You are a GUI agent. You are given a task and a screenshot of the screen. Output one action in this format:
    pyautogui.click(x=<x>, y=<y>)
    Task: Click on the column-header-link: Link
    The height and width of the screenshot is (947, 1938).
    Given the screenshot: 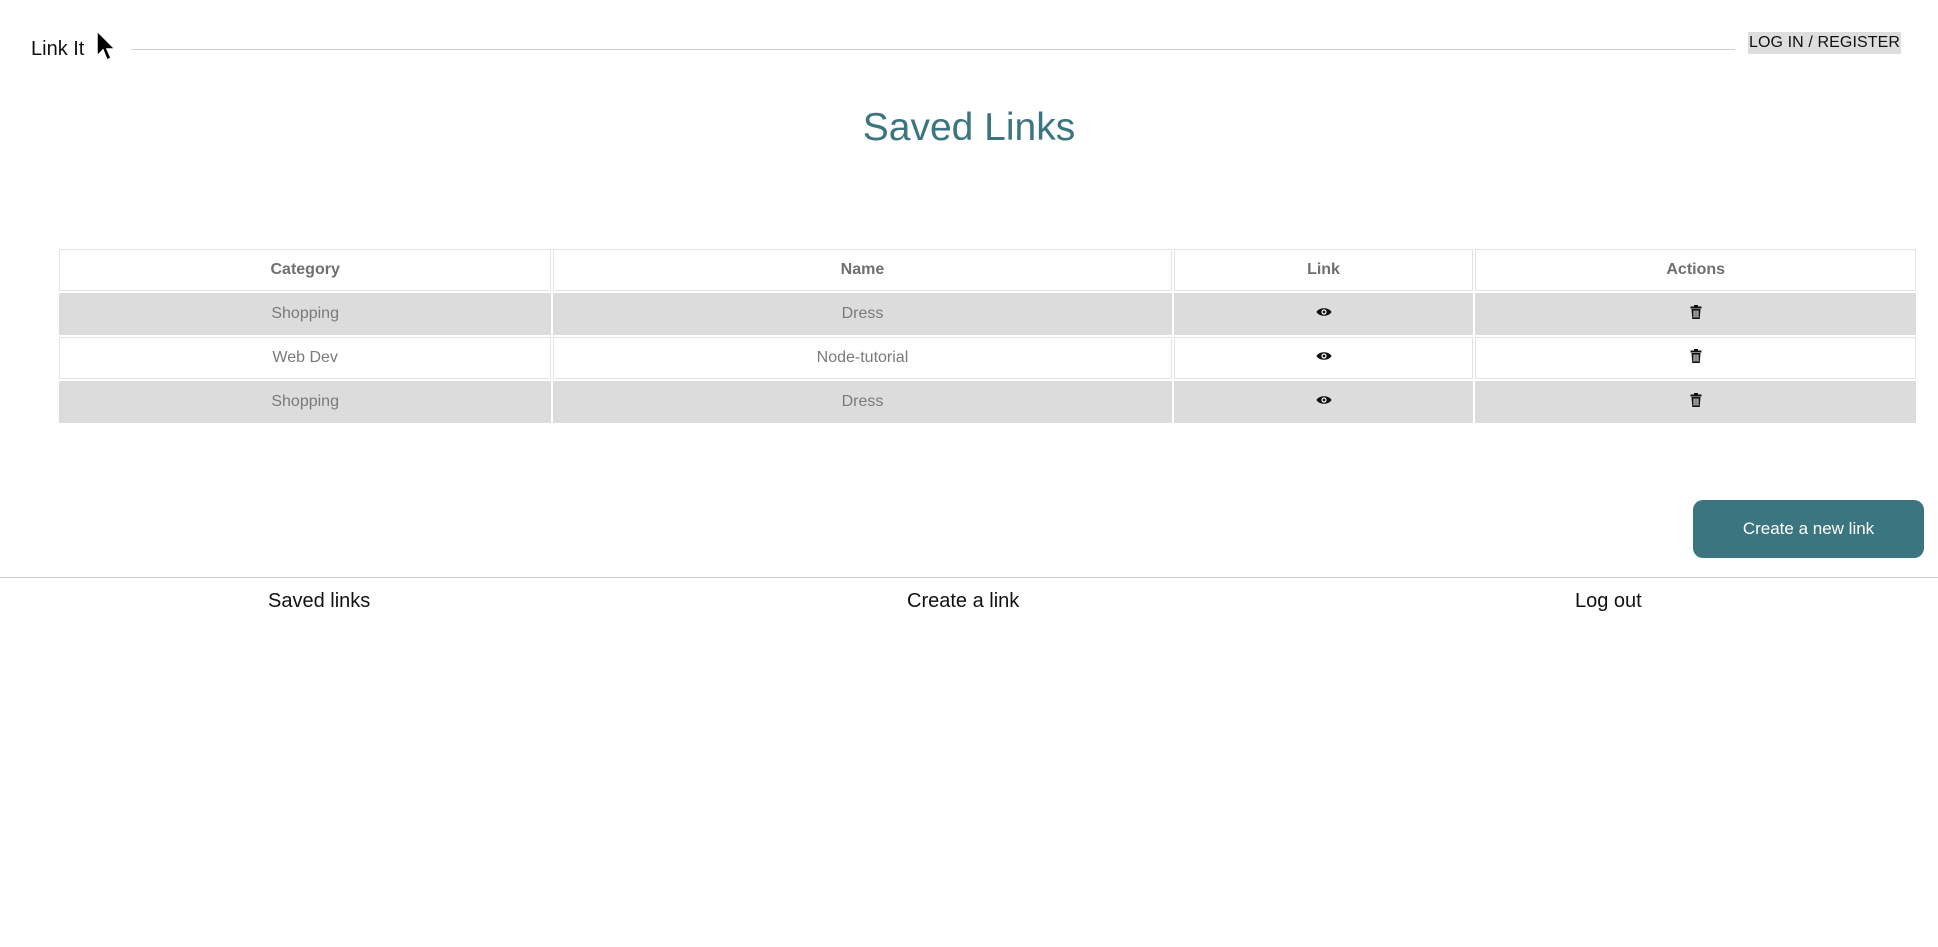 What is the action you would take?
    pyautogui.click(x=1323, y=270)
    